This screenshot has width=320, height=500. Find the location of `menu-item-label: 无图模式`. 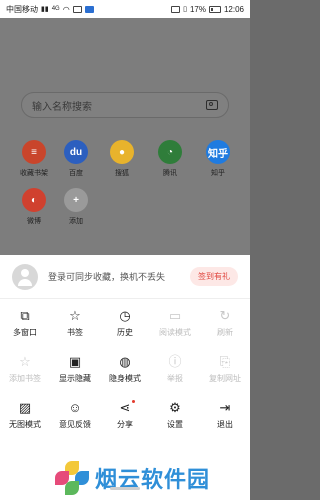

menu-item-label: 无图模式 is located at coordinates (25, 424).